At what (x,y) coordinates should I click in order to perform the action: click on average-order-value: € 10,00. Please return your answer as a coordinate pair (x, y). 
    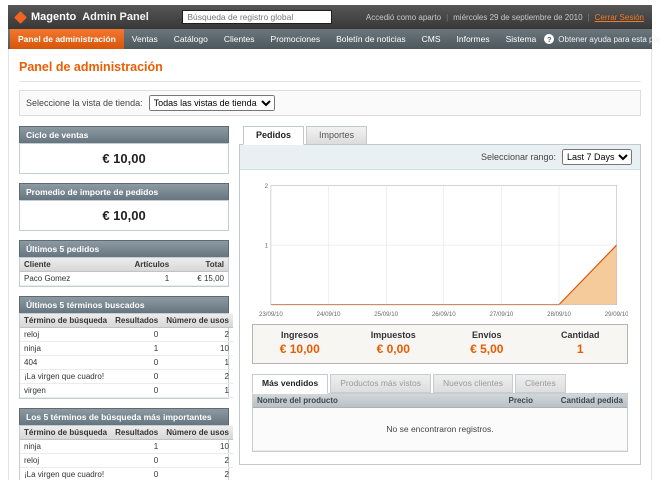
    Looking at the image, I should click on (124, 215).